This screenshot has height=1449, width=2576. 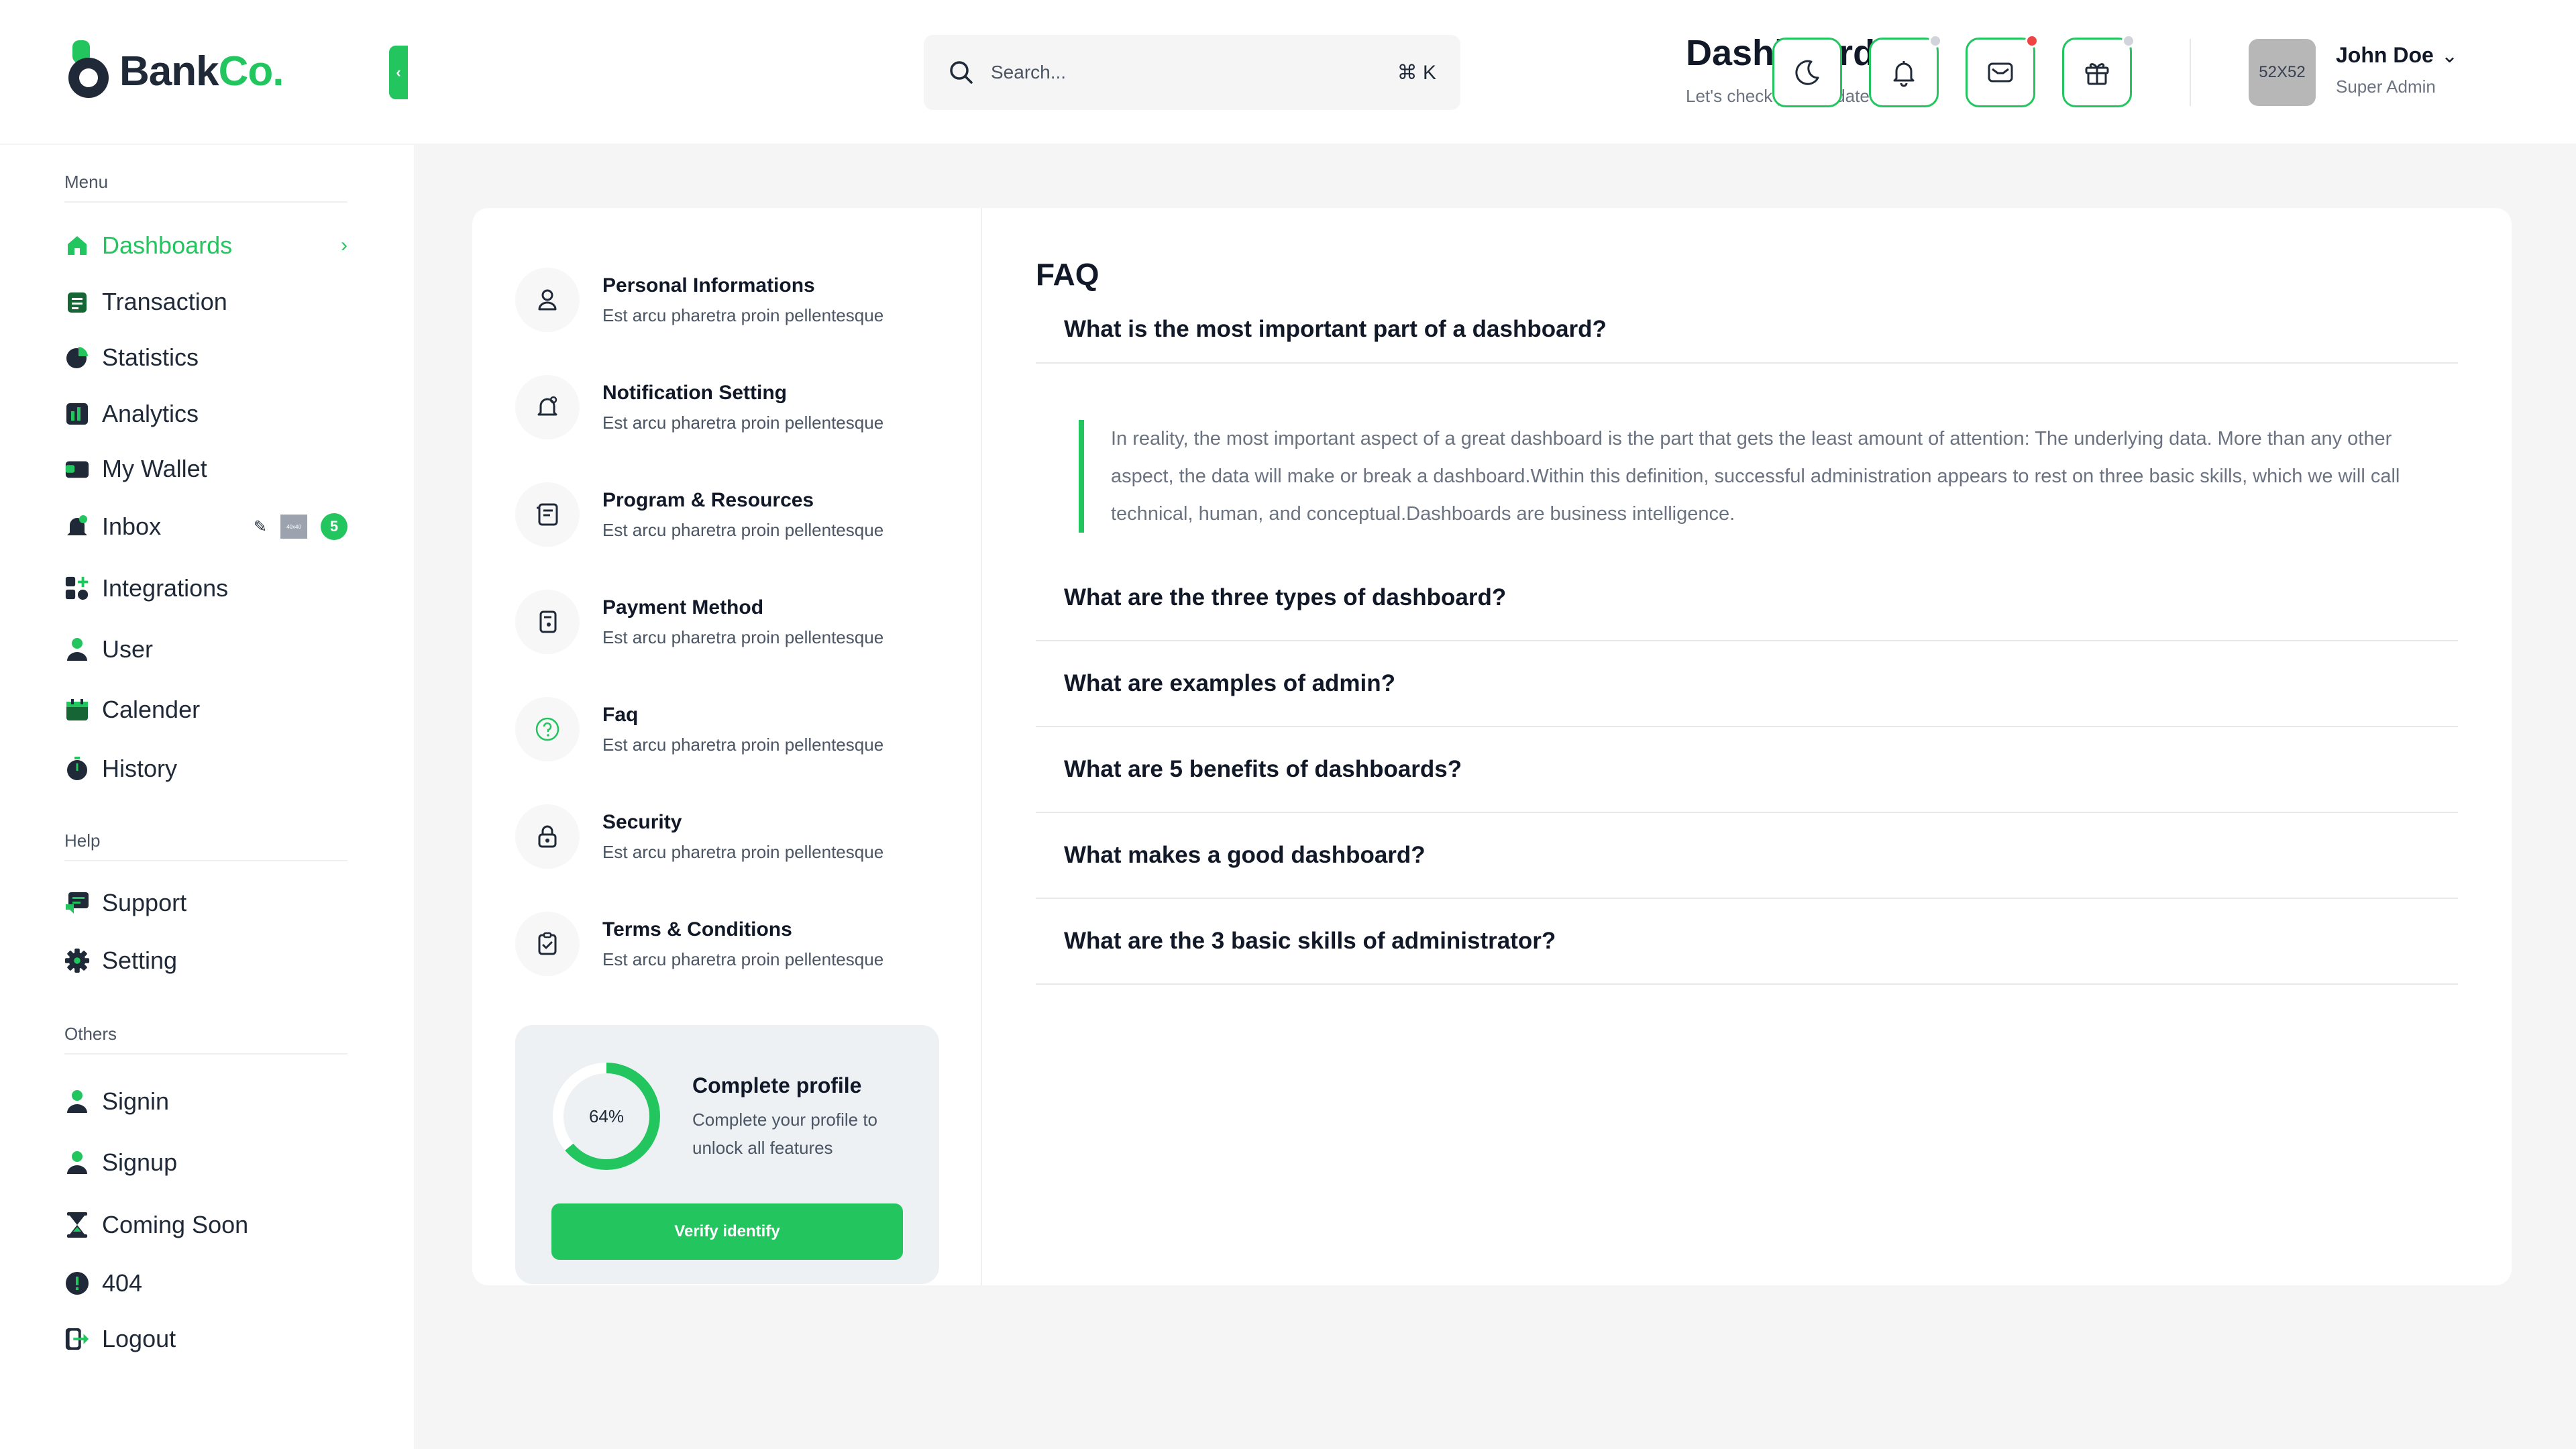 What do you see at coordinates (205, 961) in the screenshot?
I see `sidebar-item-setting: Setting` at bounding box center [205, 961].